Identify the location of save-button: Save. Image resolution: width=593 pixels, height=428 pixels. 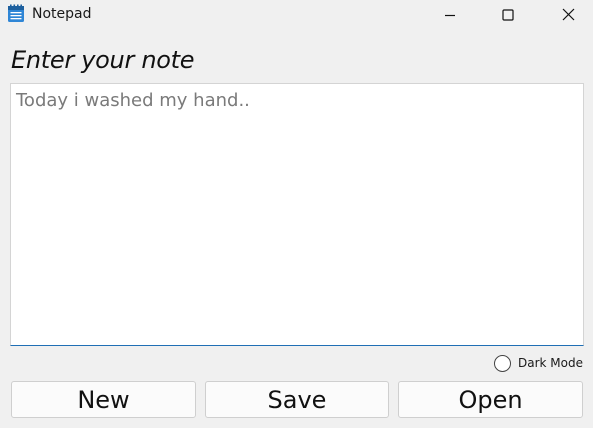
(297, 399).